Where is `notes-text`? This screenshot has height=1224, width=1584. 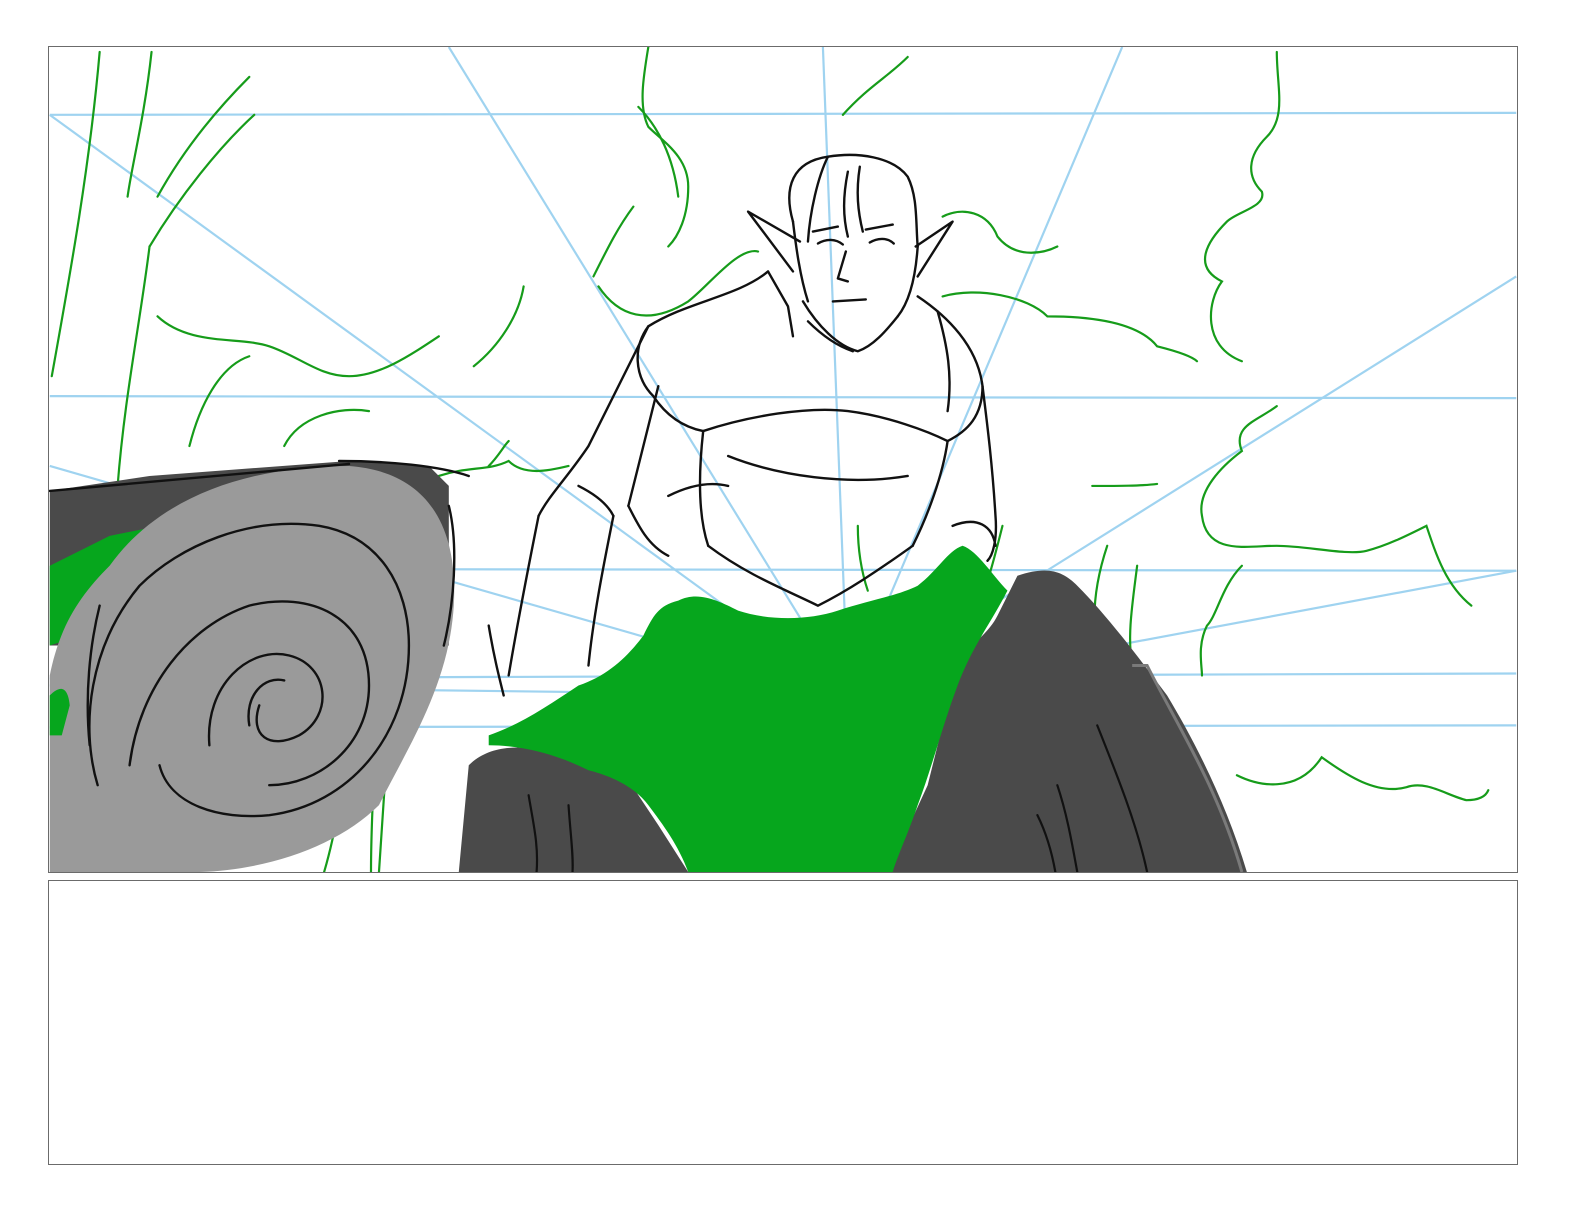
notes-text is located at coordinates (783, 895).